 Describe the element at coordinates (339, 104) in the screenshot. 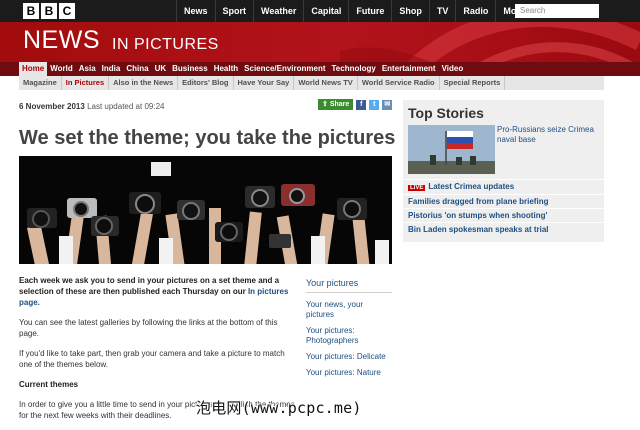

I see `share-label: Share` at that location.